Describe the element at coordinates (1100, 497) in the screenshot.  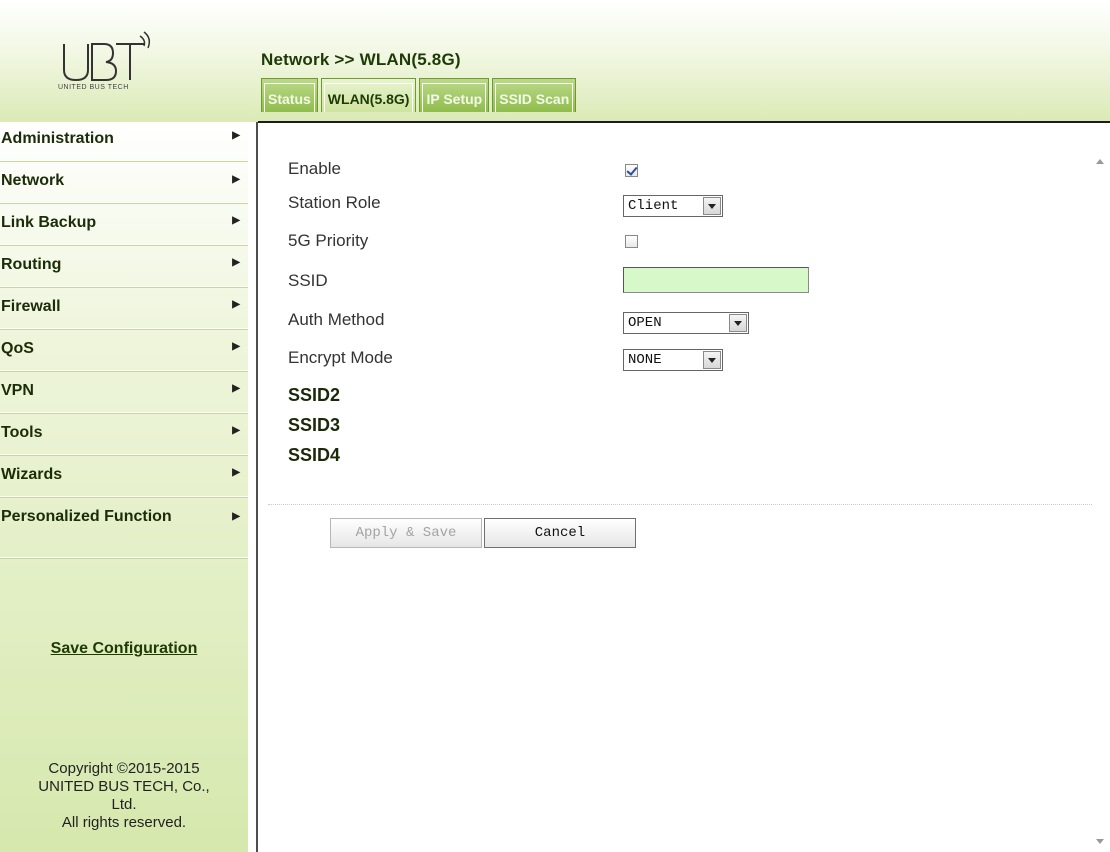
I see `vertical-scrollbar` at that location.